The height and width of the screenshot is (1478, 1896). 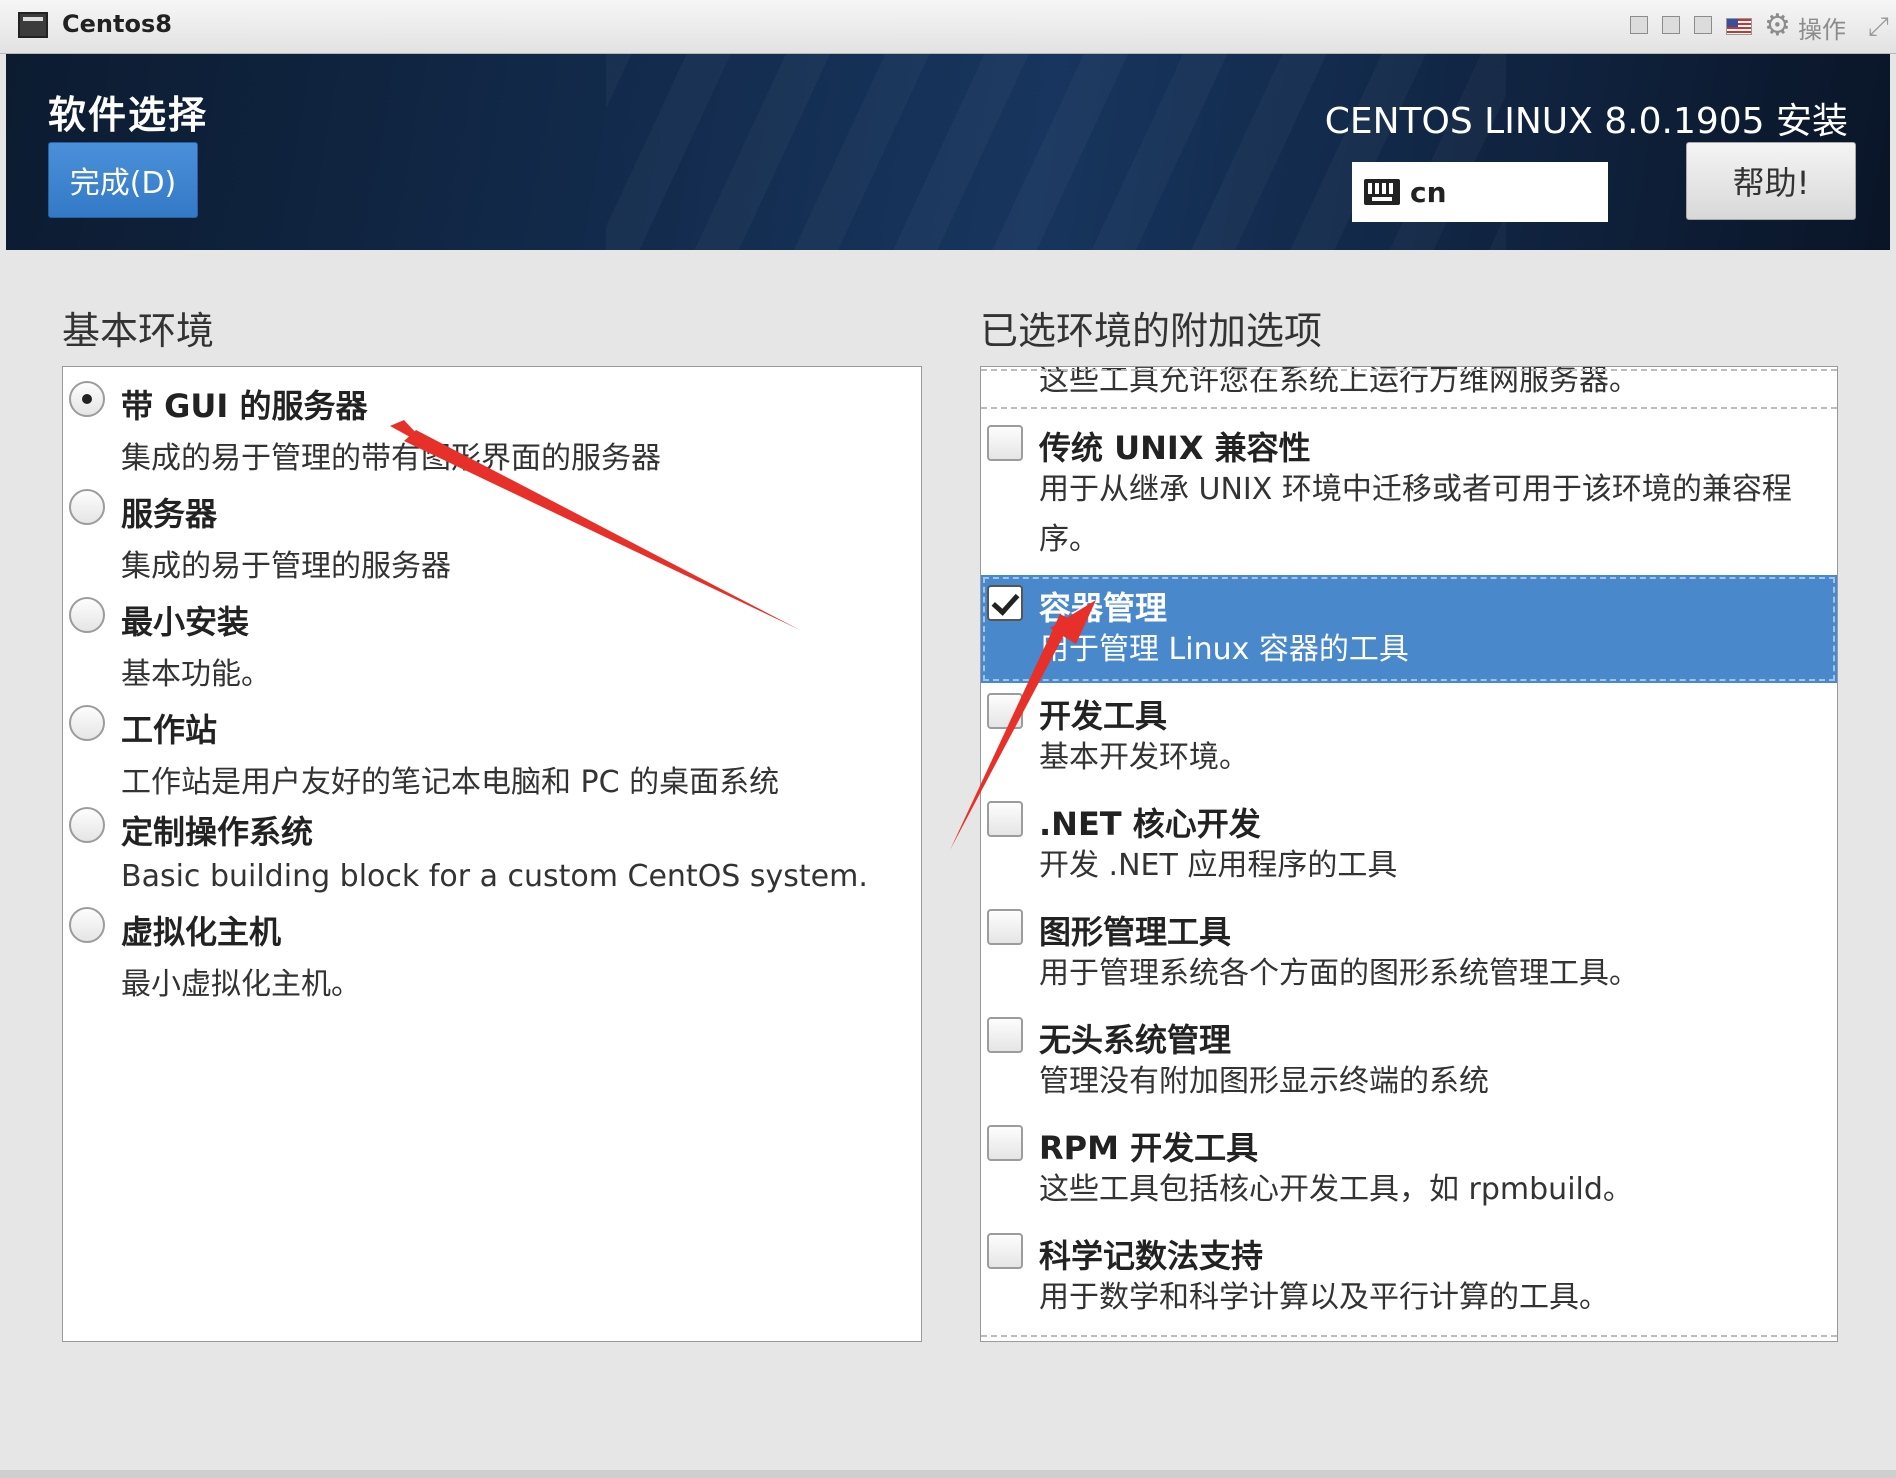 What do you see at coordinates (1703, 25) in the screenshot?
I see `fullscreen-icon` at bounding box center [1703, 25].